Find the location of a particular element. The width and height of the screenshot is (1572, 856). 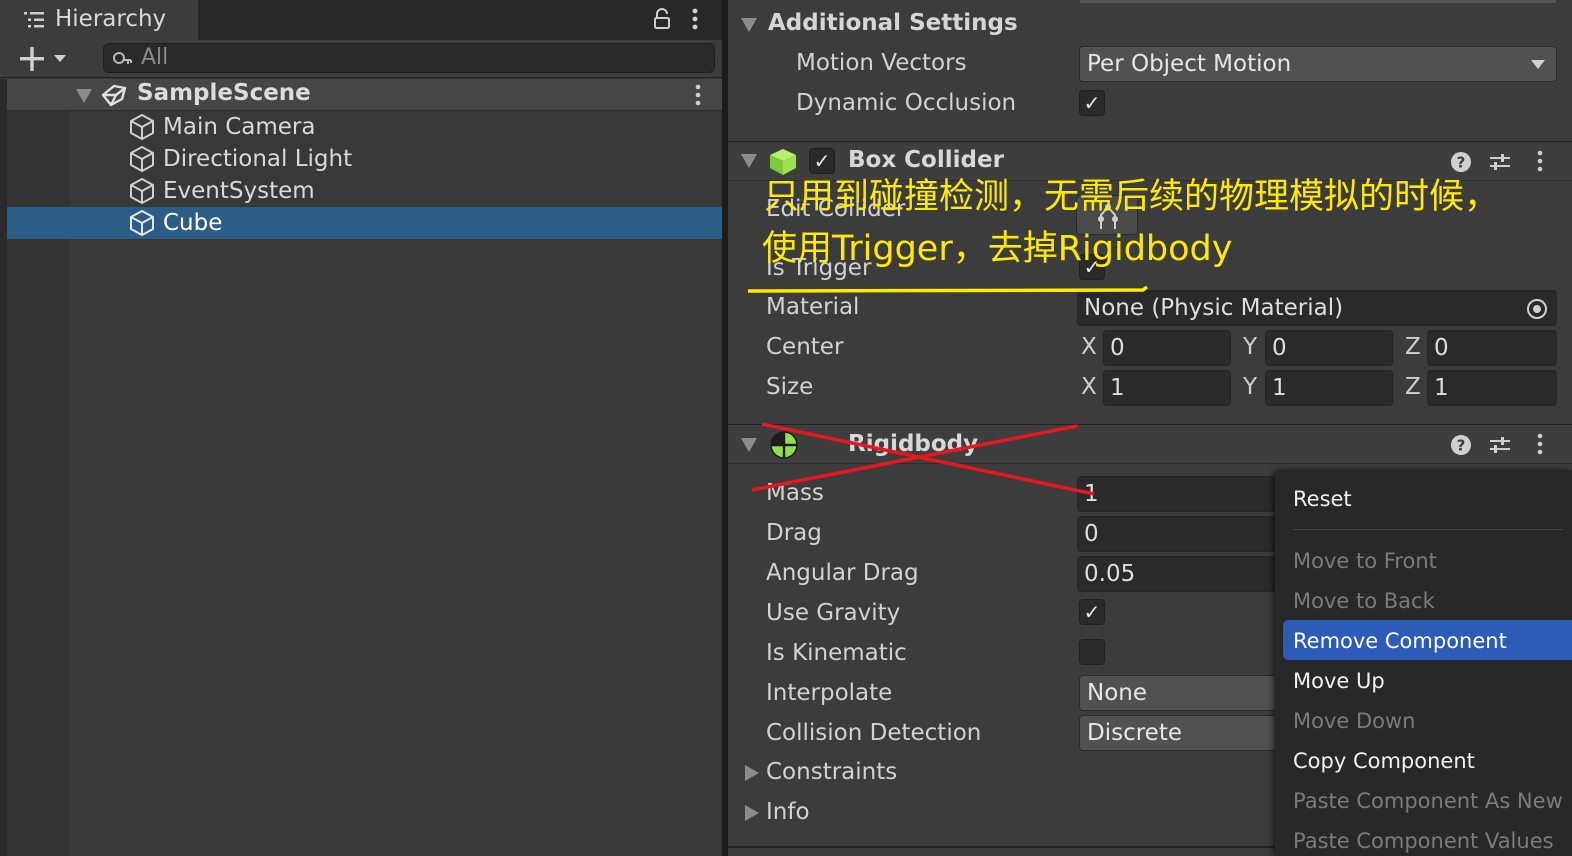

annotation-overlay is located at coordinates (948, 390).